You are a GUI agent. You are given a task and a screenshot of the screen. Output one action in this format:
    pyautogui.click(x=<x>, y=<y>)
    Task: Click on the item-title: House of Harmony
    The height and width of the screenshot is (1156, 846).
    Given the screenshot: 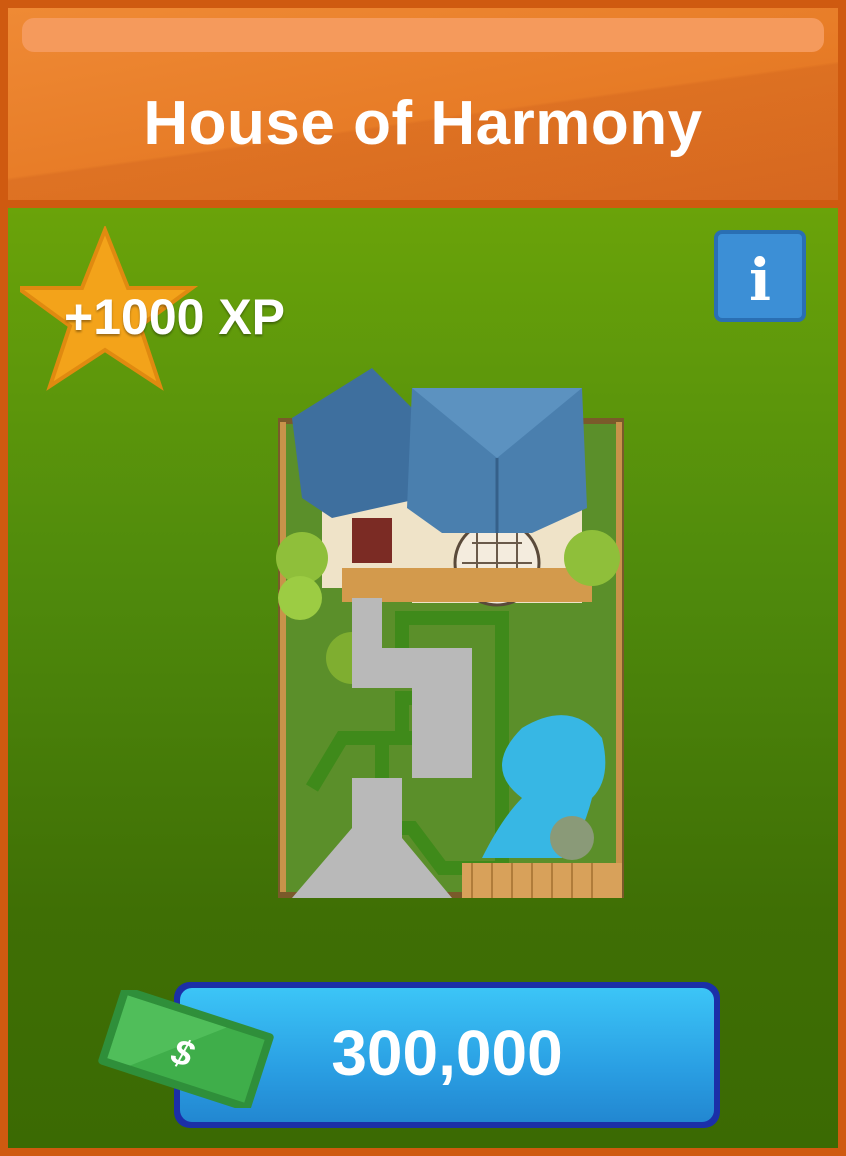 What is the action you would take?
    pyautogui.click(x=423, y=123)
    